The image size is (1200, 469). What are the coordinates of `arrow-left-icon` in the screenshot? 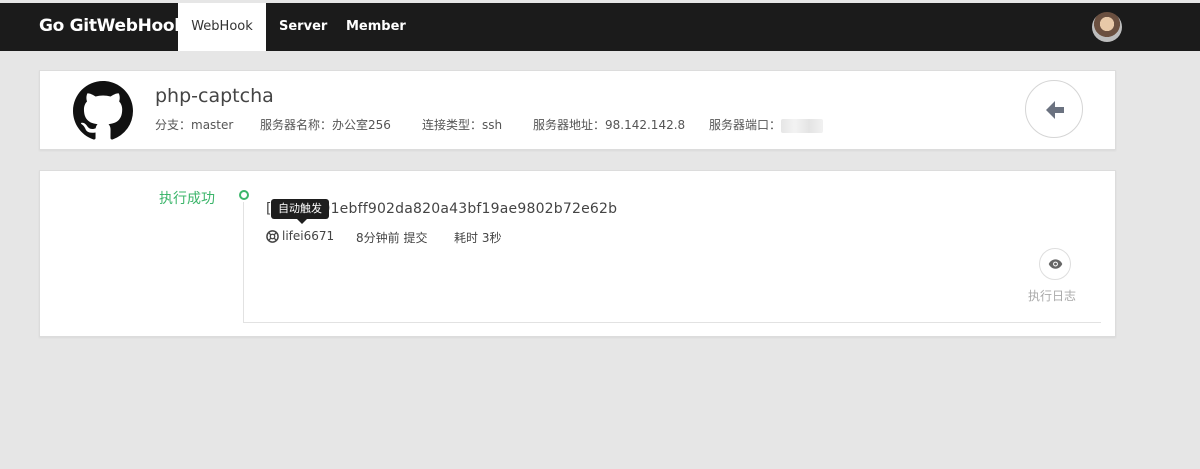 It's located at (1055, 110).